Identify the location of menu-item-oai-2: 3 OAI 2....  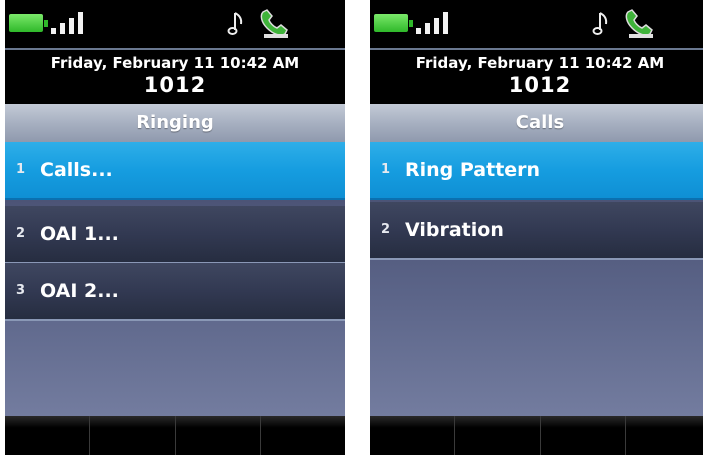
(175, 292).